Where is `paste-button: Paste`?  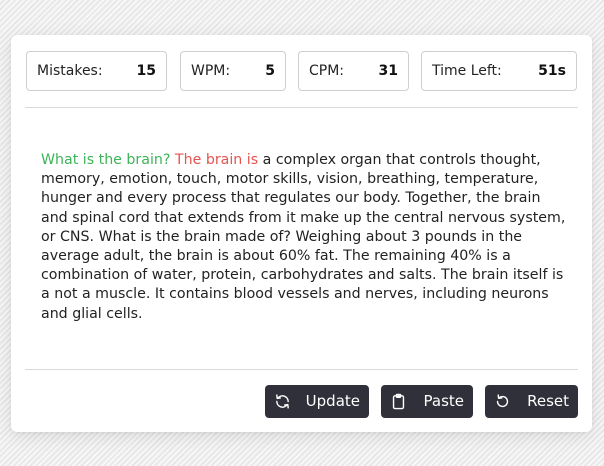
paste-button: Paste is located at coordinates (427, 401).